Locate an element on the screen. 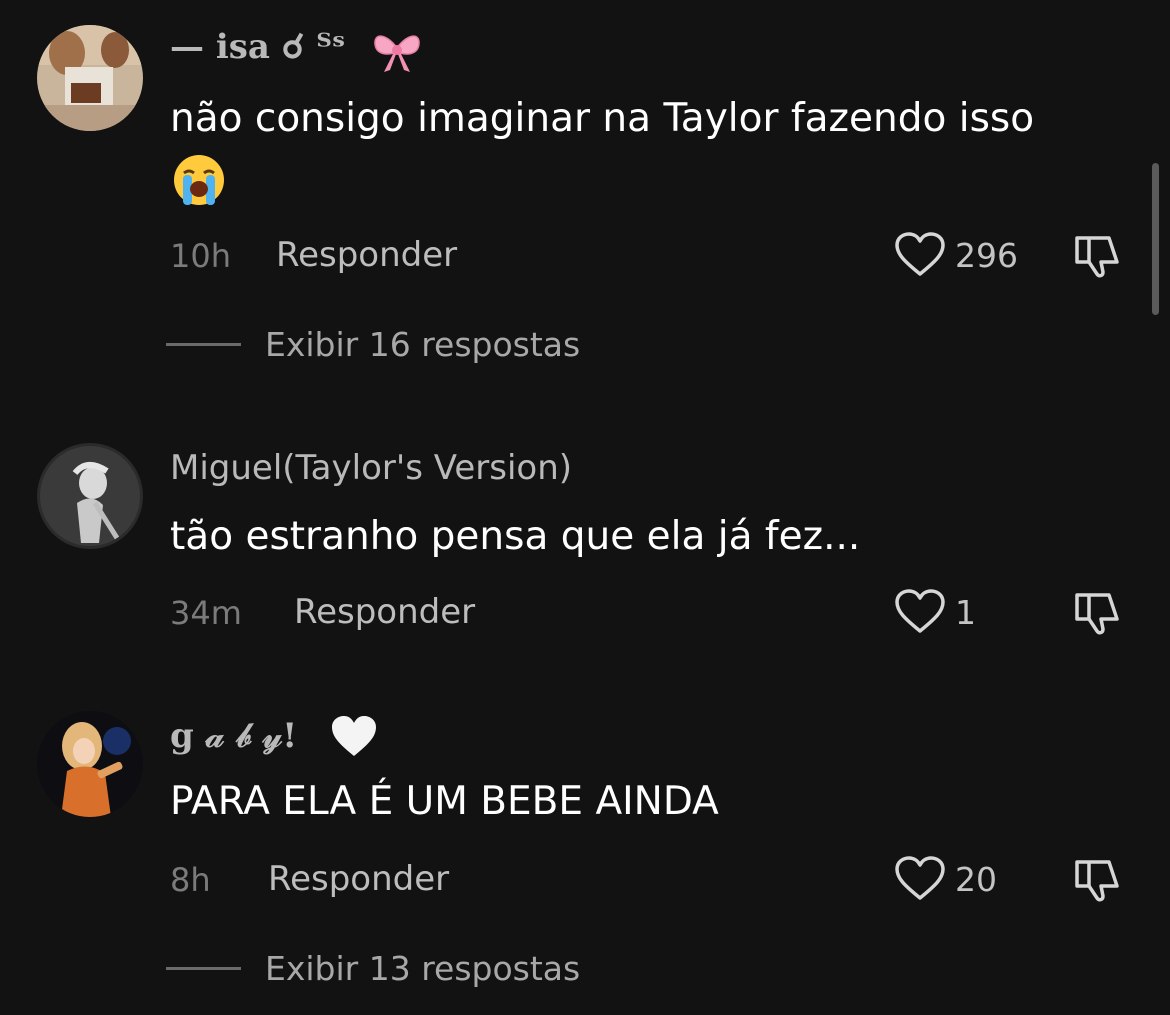 The image size is (1170, 1015). username: Miguel(Taylor's Version) is located at coordinates (371, 468).